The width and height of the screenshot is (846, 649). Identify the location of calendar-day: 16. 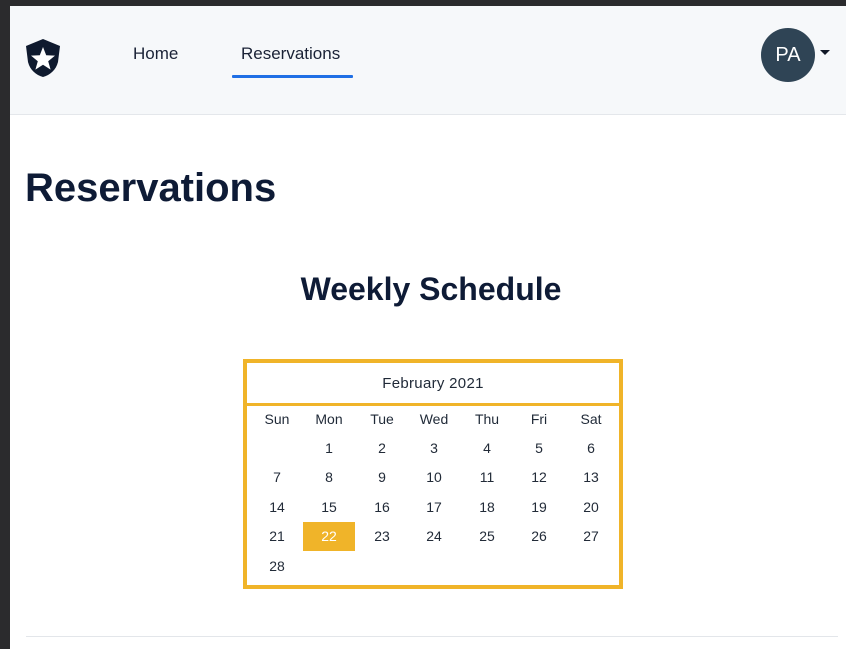
(382, 506).